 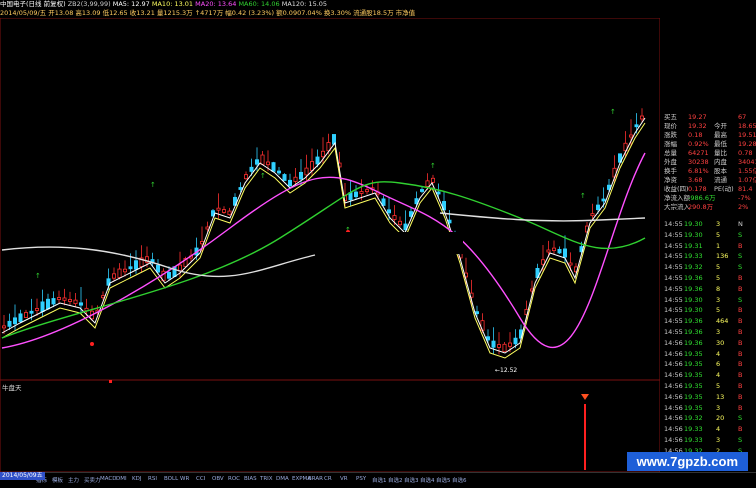 I want to click on bottom-tab: 自选6, so click(x=459, y=480).